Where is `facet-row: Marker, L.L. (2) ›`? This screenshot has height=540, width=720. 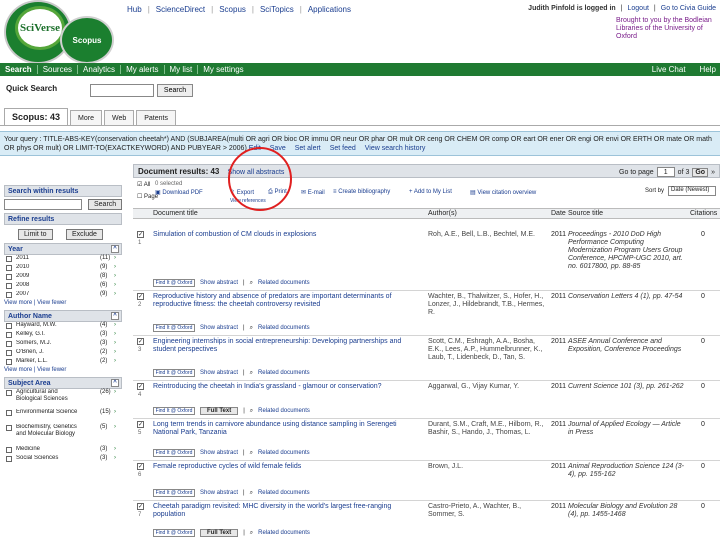
facet-row: Marker, L.L. (2) › is located at coordinates (63, 362).